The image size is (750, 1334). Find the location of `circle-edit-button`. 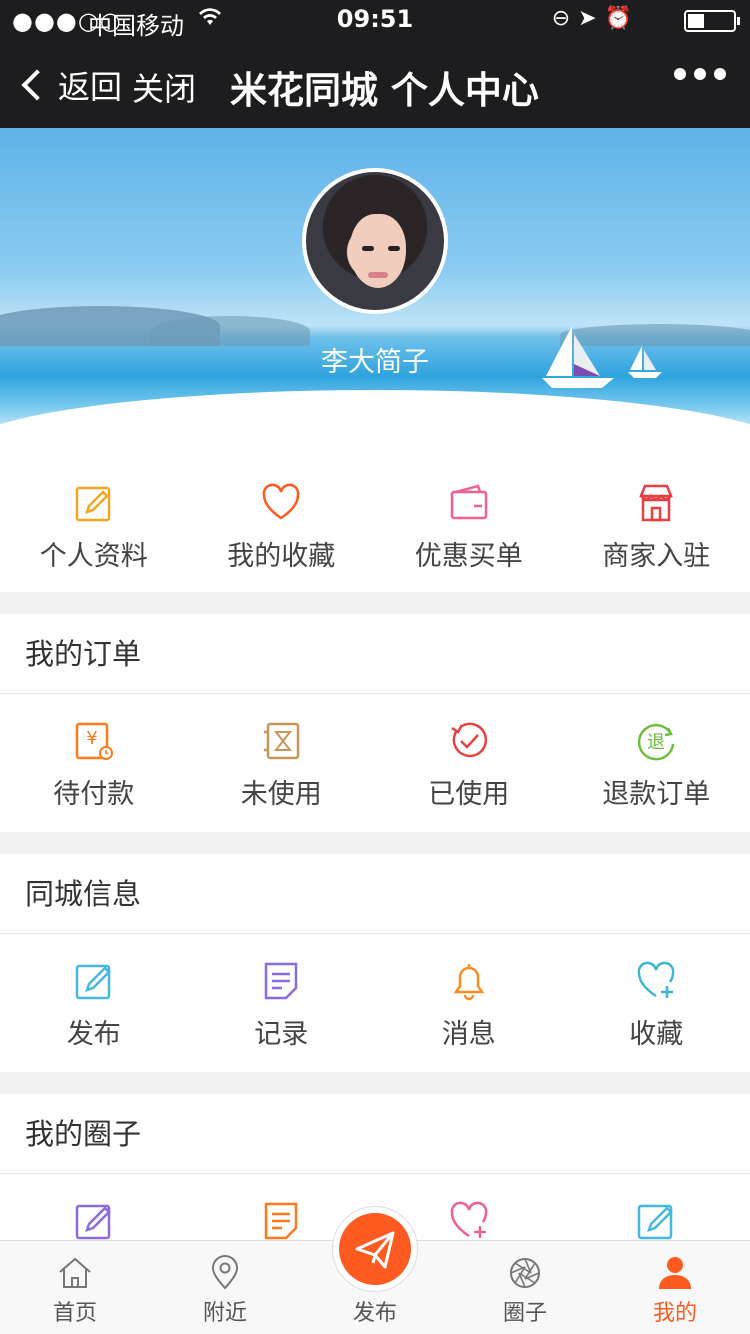

circle-edit-button is located at coordinates (656, 1220).